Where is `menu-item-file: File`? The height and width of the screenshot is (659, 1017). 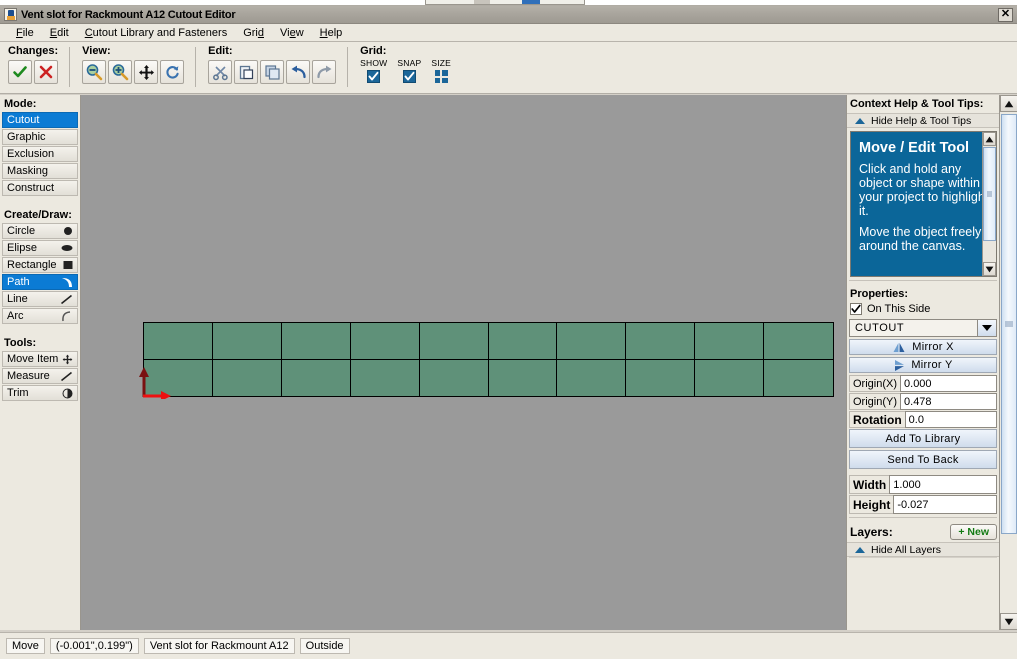
menu-item-file: File is located at coordinates (25, 33).